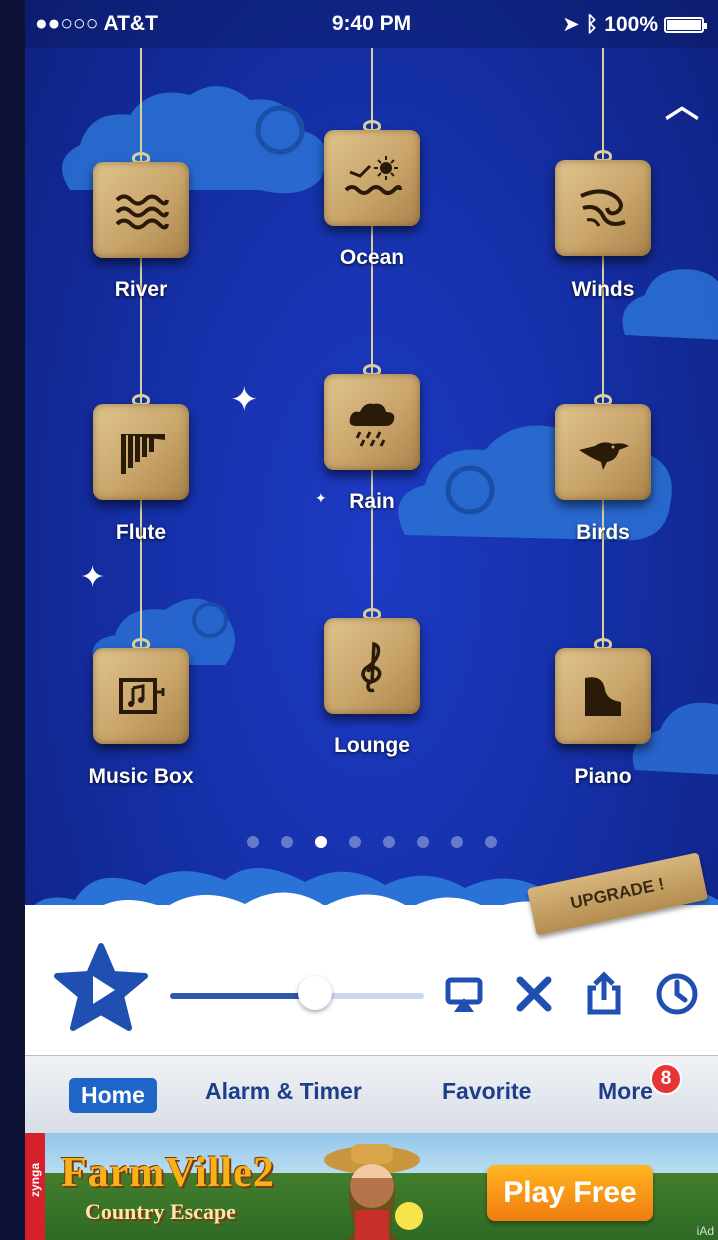  I want to click on sound-label: Winds, so click(603, 289).